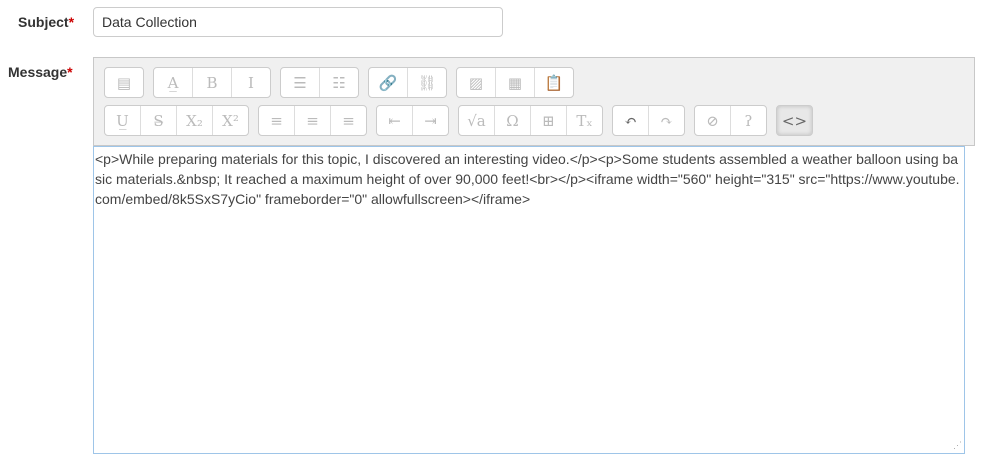 This screenshot has width=988, height=470. I want to click on toolbar-group: ⇤ ⇥, so click(412, 120).